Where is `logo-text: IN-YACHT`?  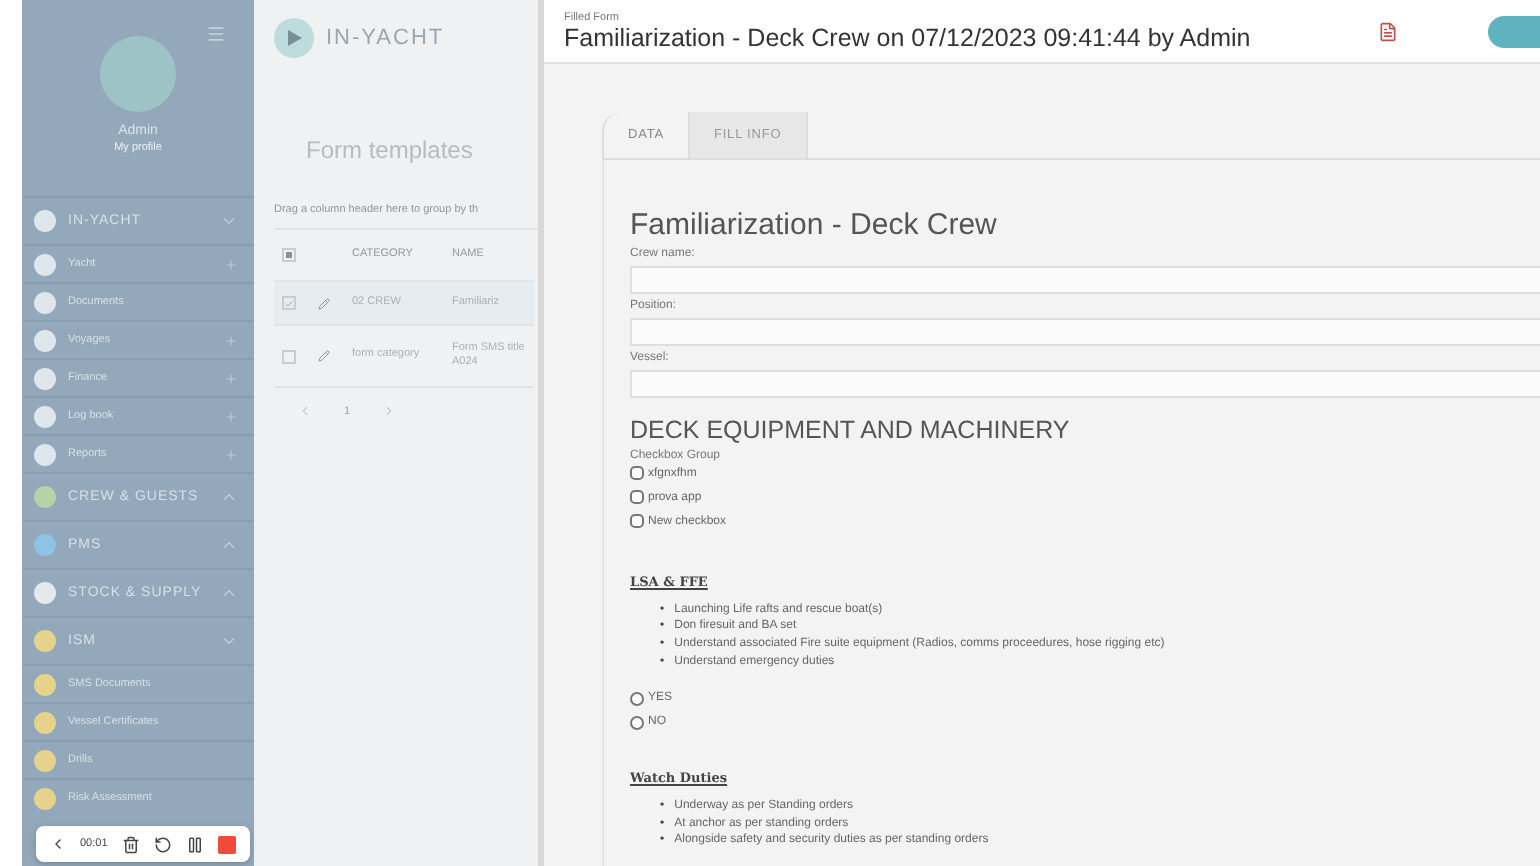
logo-text: IN-YACHT is located at coordinates (385, 38).